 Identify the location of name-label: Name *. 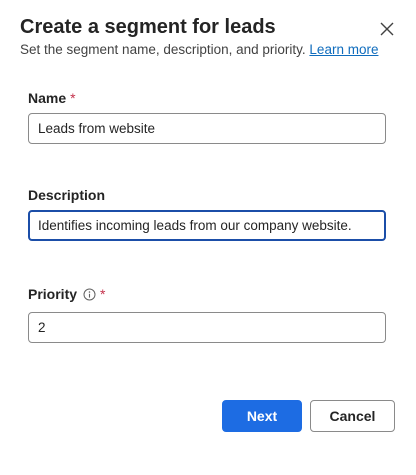
(52, 98).